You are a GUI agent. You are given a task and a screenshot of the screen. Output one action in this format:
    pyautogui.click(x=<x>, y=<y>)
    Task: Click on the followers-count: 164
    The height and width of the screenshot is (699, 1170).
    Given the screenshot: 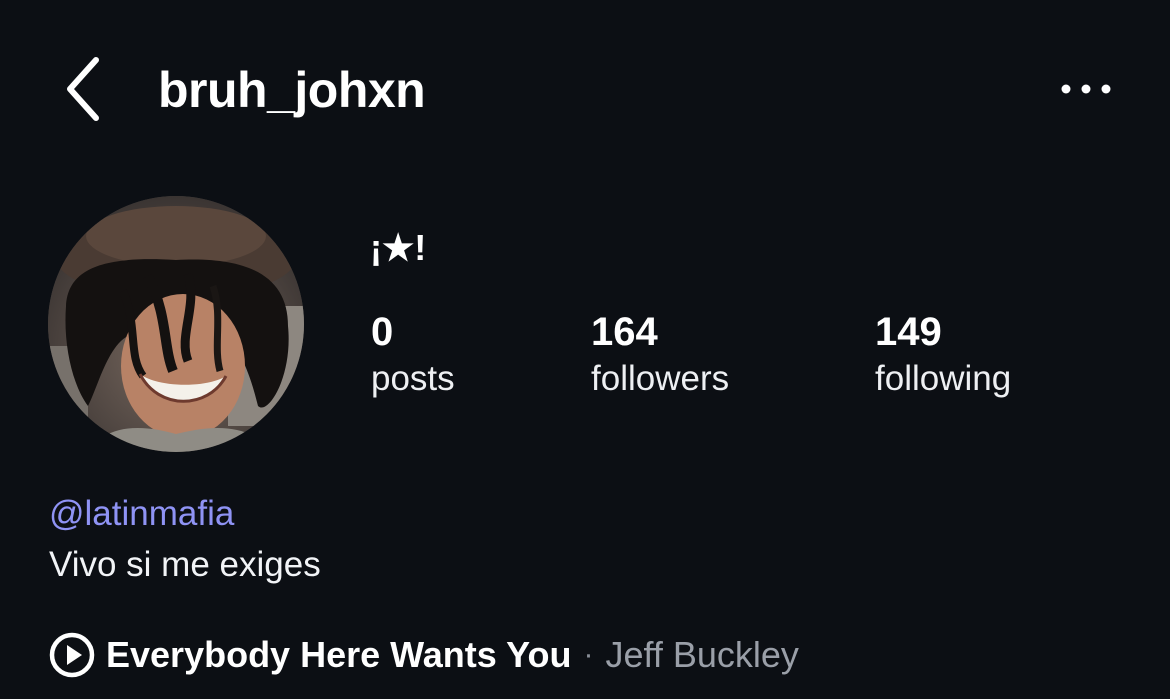 What is the action you would take?
    pyautogui.click(x=624, y=332)
    